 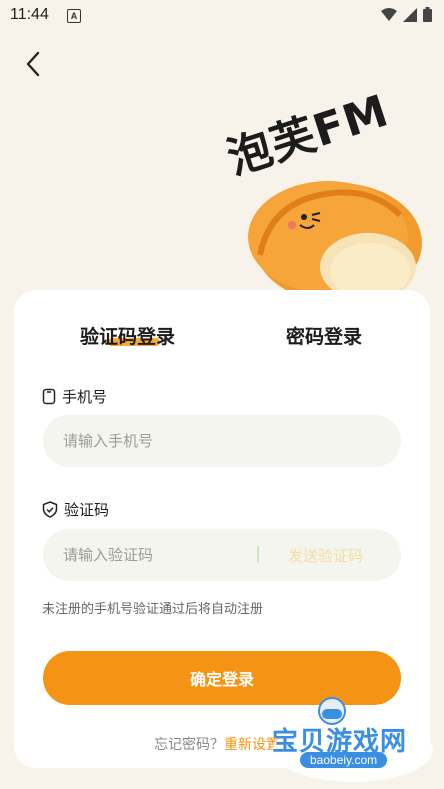 What do you see at coordinates (49, 396) in the screenshot?
I see `phone-icon` at bounding box center [49, 396].